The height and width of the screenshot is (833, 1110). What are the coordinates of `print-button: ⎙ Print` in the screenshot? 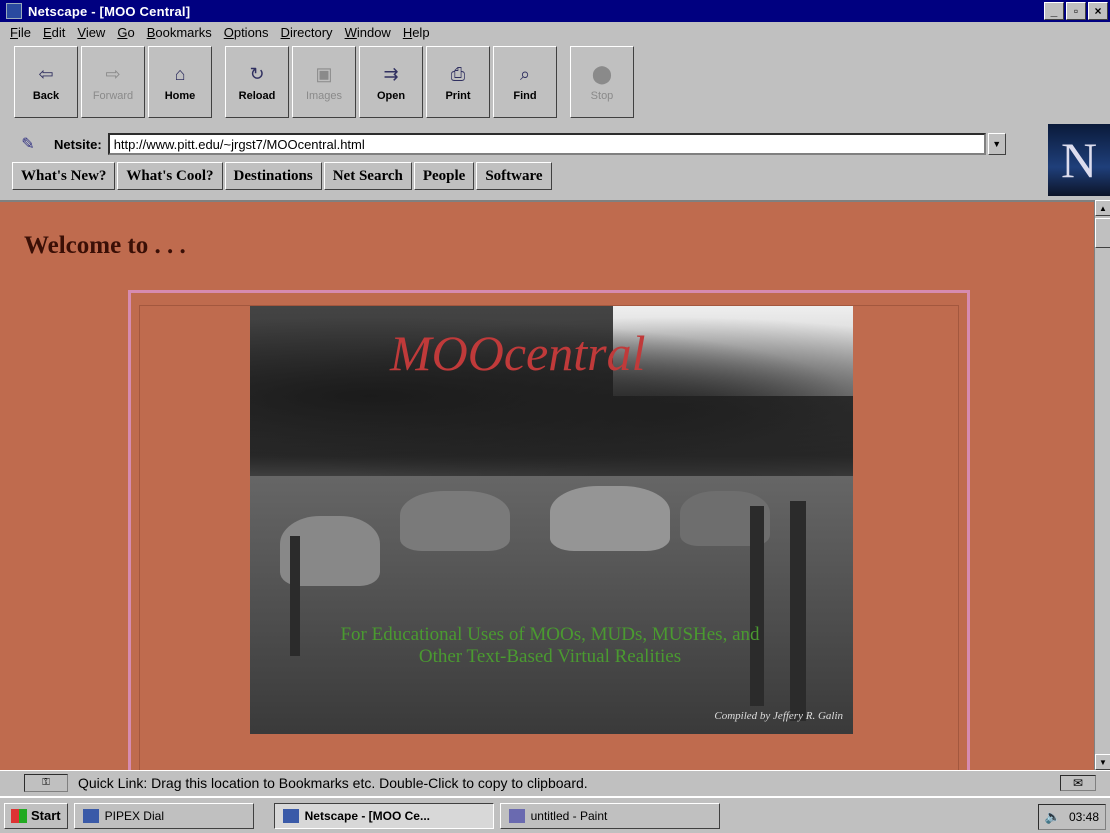 It's located at (458, 82).